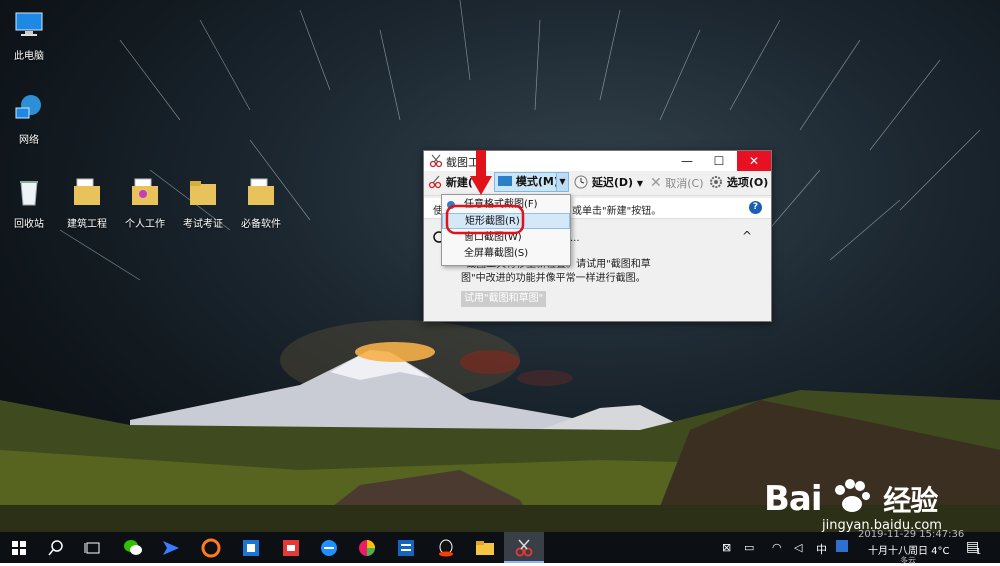  Describe the element at coordinates (501, 204) in the screenshot. I see `menu-item-label: 任意格式截图(F)` at that location.